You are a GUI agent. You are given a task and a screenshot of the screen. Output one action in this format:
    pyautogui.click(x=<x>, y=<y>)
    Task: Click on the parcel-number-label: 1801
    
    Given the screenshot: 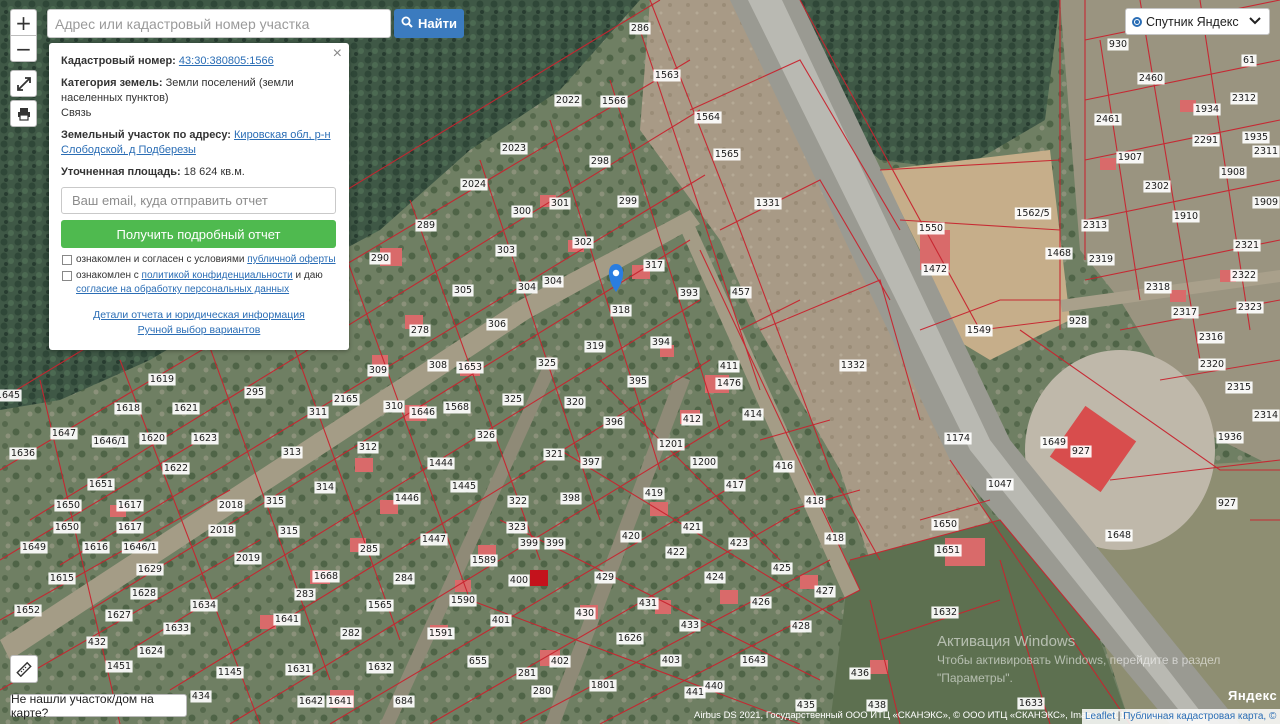 What is the action you would take?
    pyautogui.click(x=603, y=685)
    